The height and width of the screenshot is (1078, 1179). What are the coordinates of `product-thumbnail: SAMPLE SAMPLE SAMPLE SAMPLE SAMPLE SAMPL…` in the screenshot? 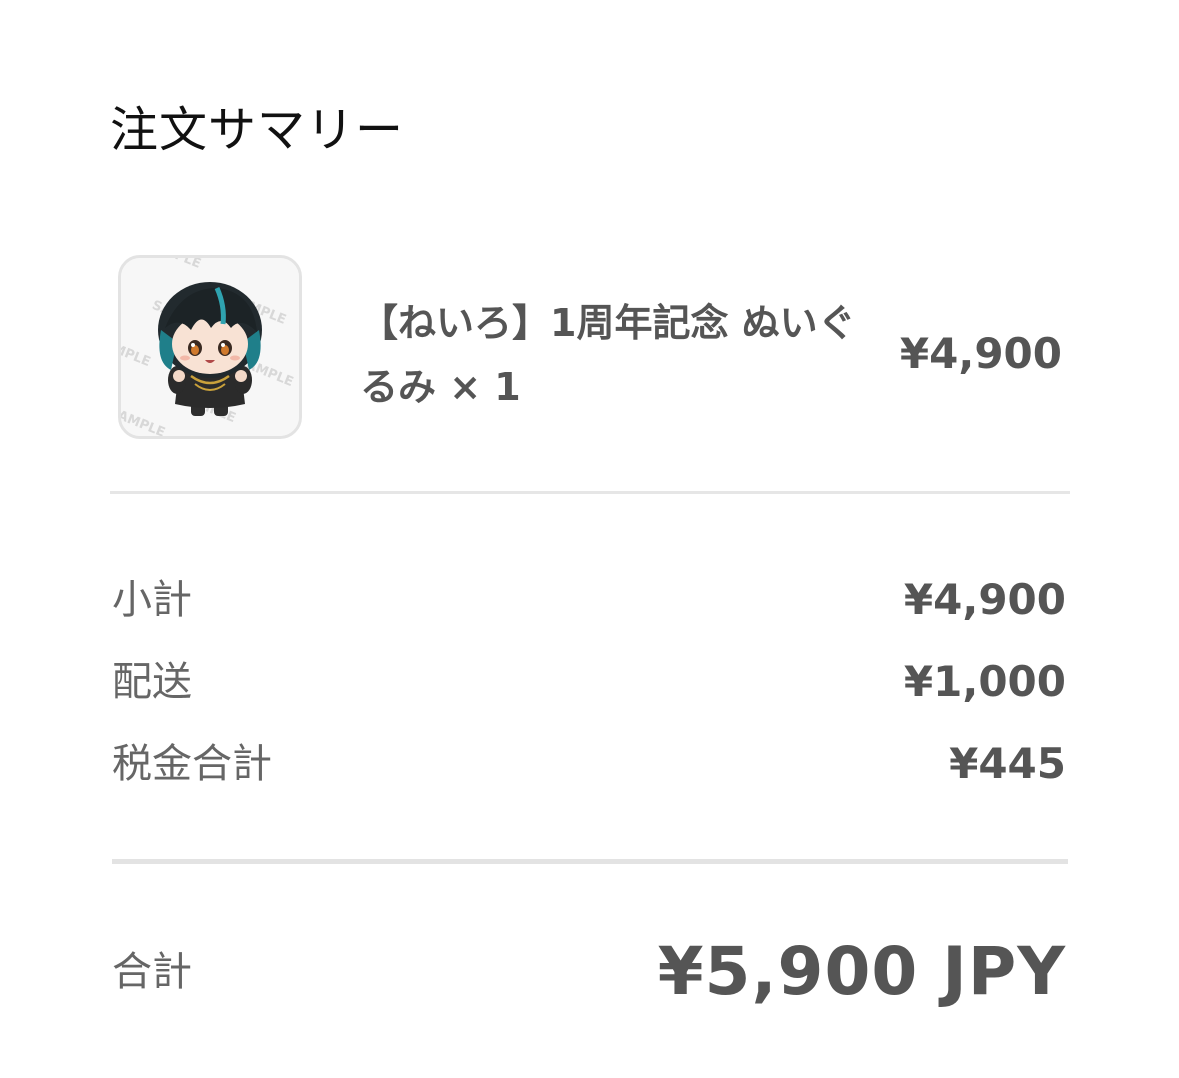 It's located at (210, 347).